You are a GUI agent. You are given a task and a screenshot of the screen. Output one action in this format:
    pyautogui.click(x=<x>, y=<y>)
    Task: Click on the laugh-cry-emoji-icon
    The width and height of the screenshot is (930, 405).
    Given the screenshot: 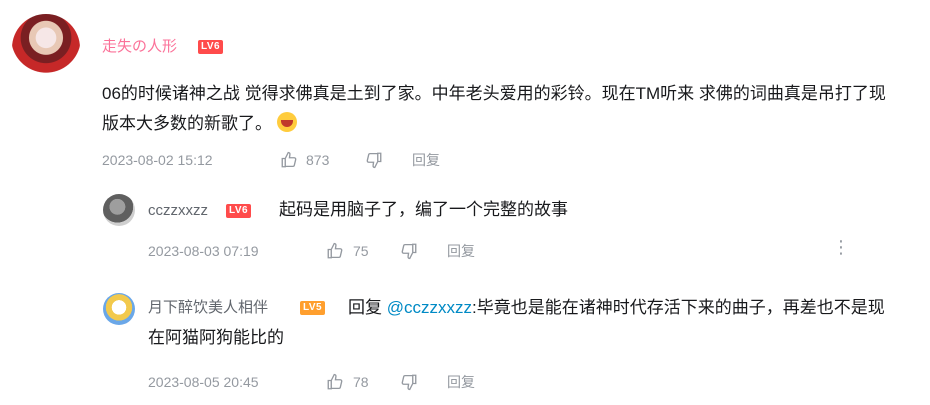 What is the action you would take?
    pyautogui.click(x=286, y=122)
    